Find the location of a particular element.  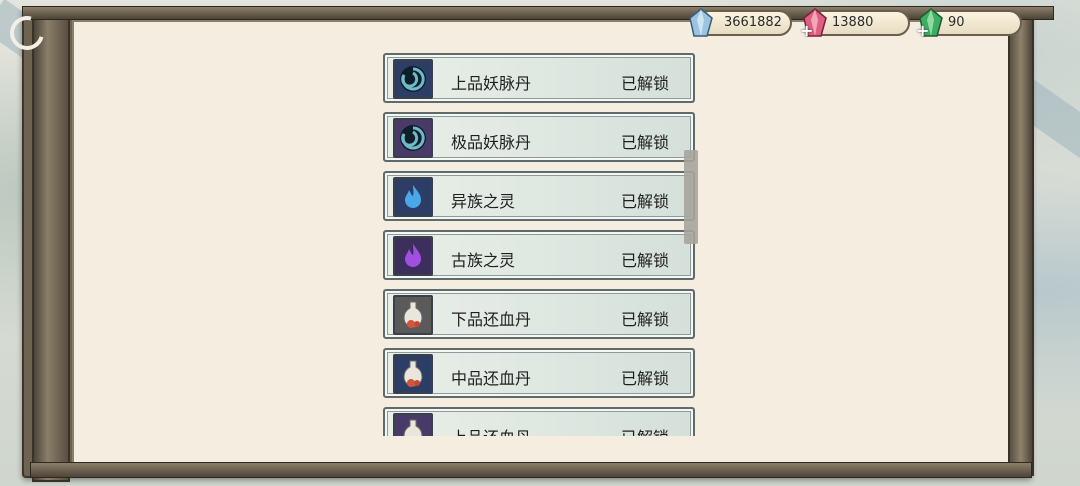

list-scrollbar is located at coordinates (691, 197).